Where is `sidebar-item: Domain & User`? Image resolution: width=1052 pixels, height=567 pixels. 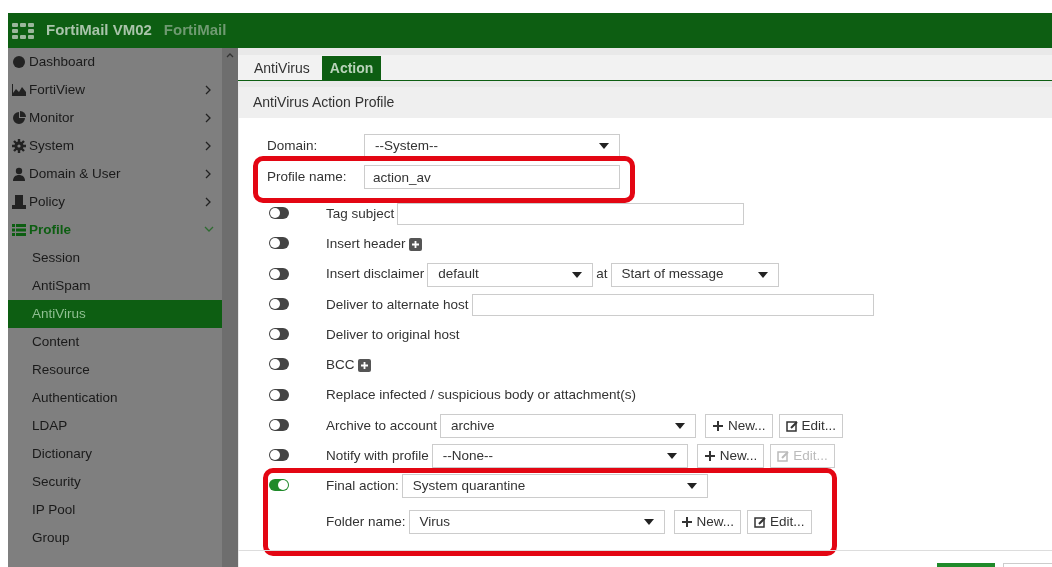
sidebar-item: Domain & User is located at coordinates (115, 174).